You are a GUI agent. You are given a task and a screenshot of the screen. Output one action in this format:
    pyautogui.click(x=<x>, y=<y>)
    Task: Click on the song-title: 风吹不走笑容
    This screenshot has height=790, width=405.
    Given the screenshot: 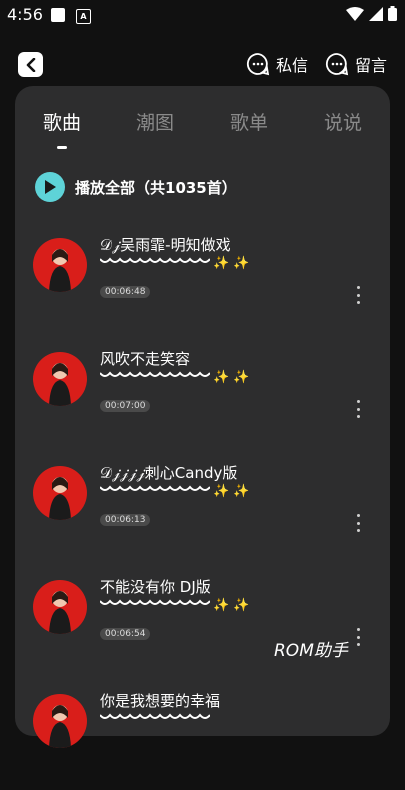 What is the action you would take?
    pyautogui.click(x=145, y=359)
    